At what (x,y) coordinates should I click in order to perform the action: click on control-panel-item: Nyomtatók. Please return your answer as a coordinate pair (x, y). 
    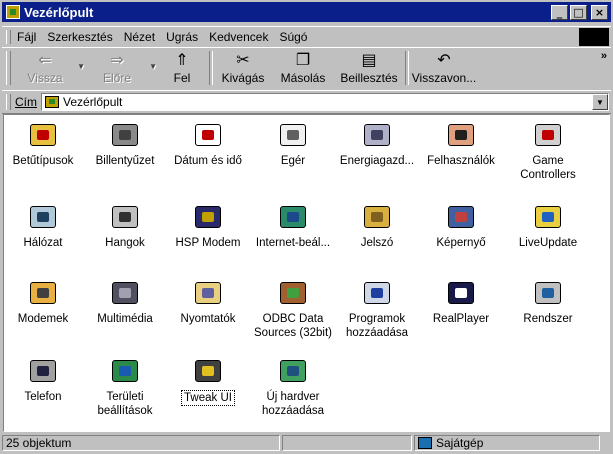
    Looking at the image, I should click on (208, 301).